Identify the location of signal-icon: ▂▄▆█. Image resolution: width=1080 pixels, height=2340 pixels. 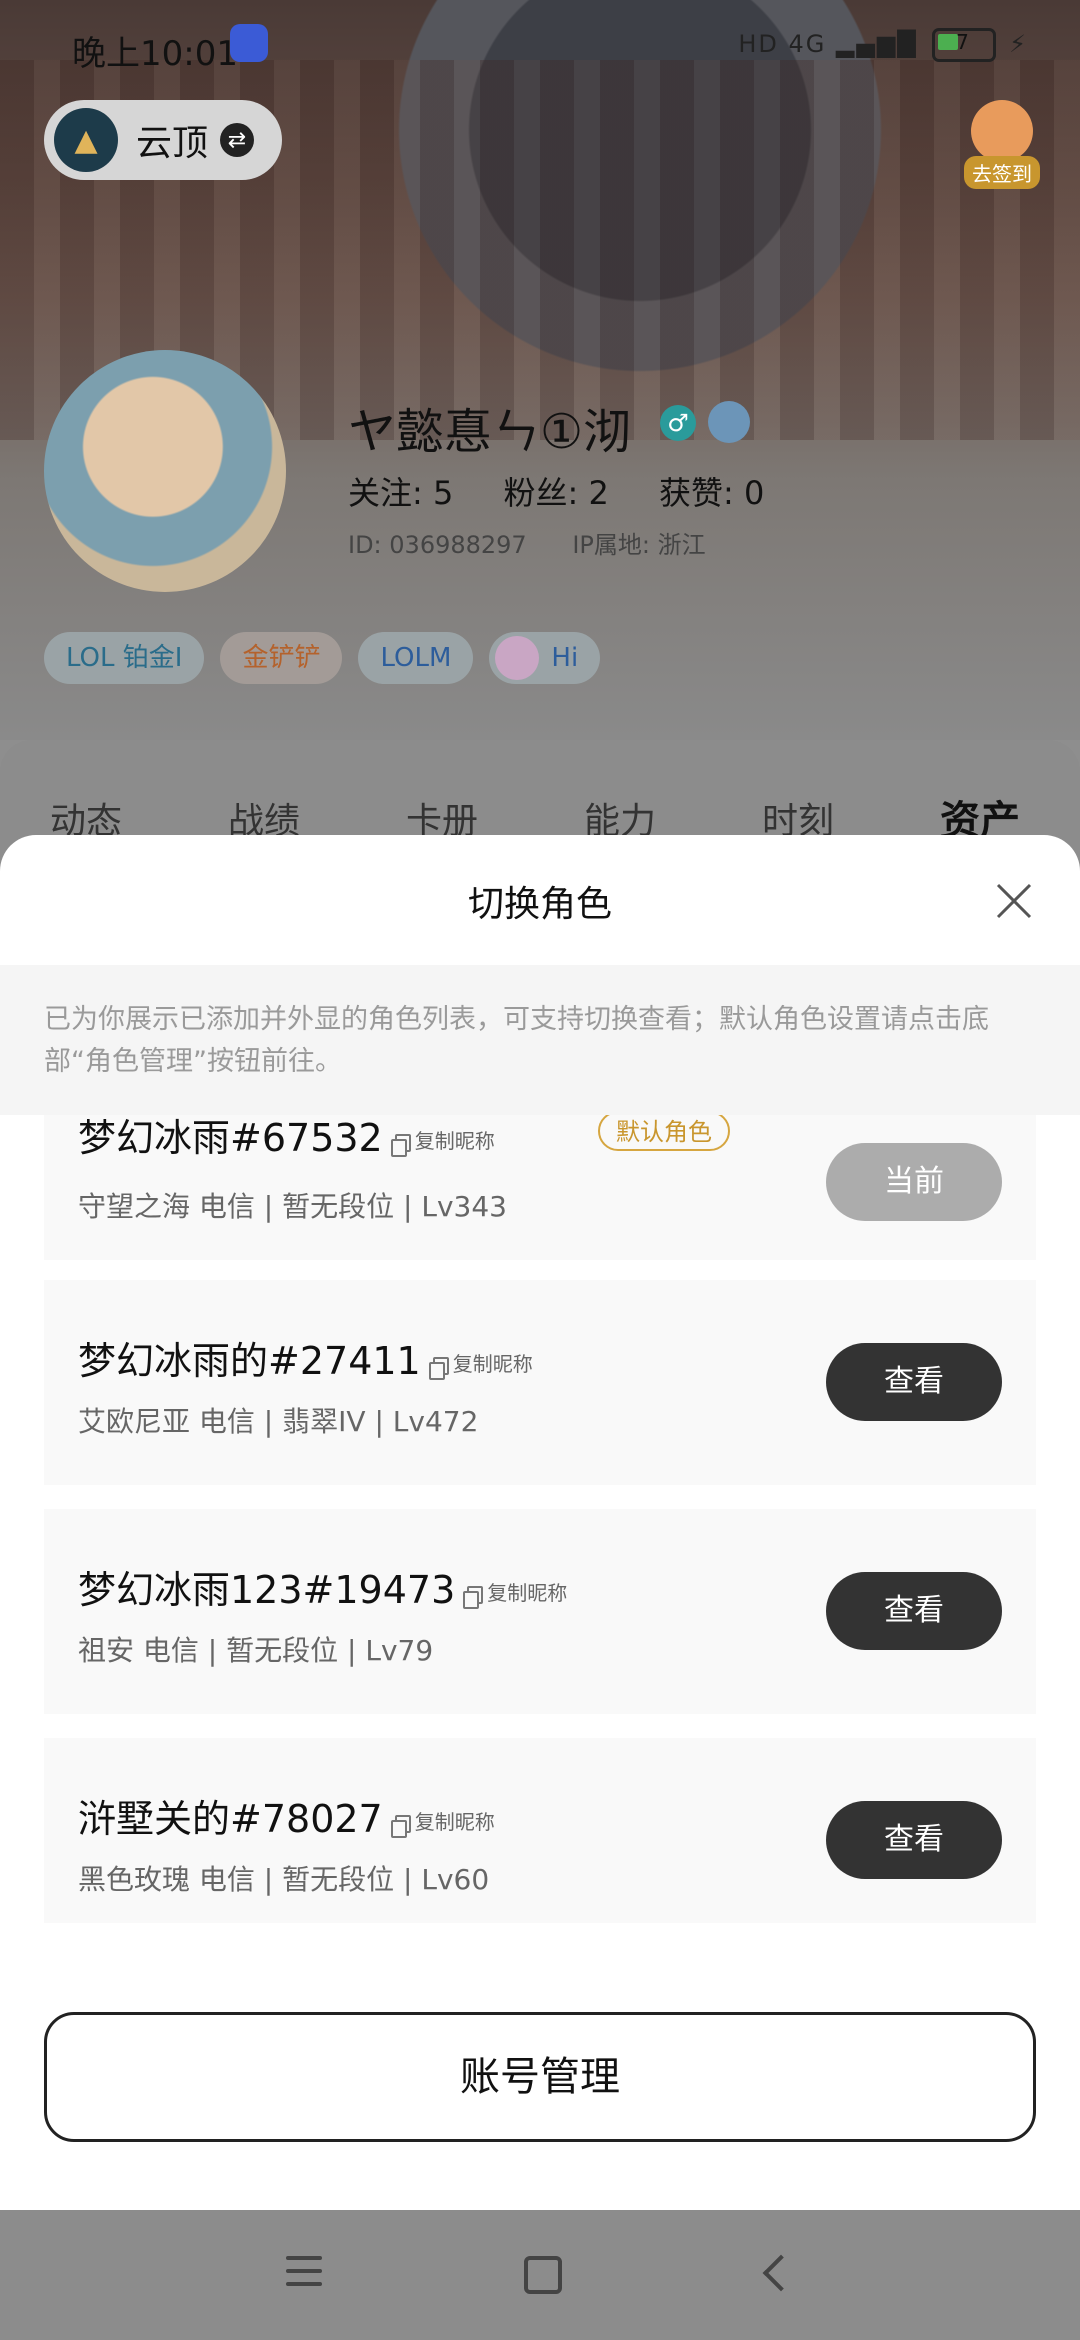
(877, 44).